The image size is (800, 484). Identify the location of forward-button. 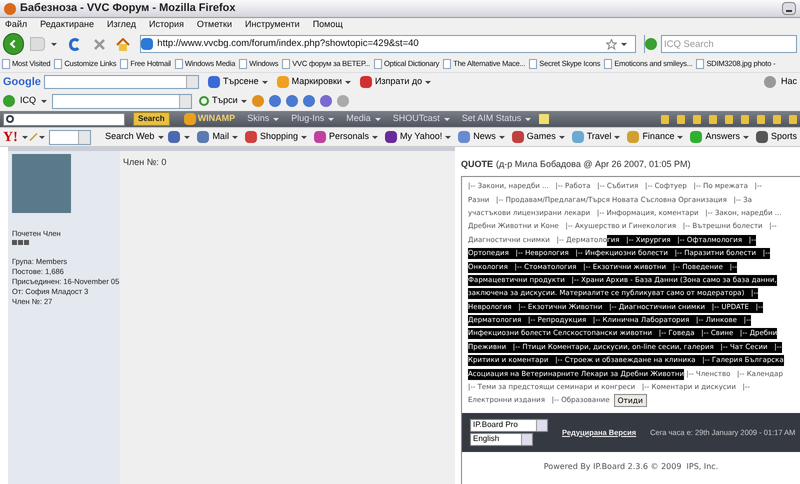
(37, 44).